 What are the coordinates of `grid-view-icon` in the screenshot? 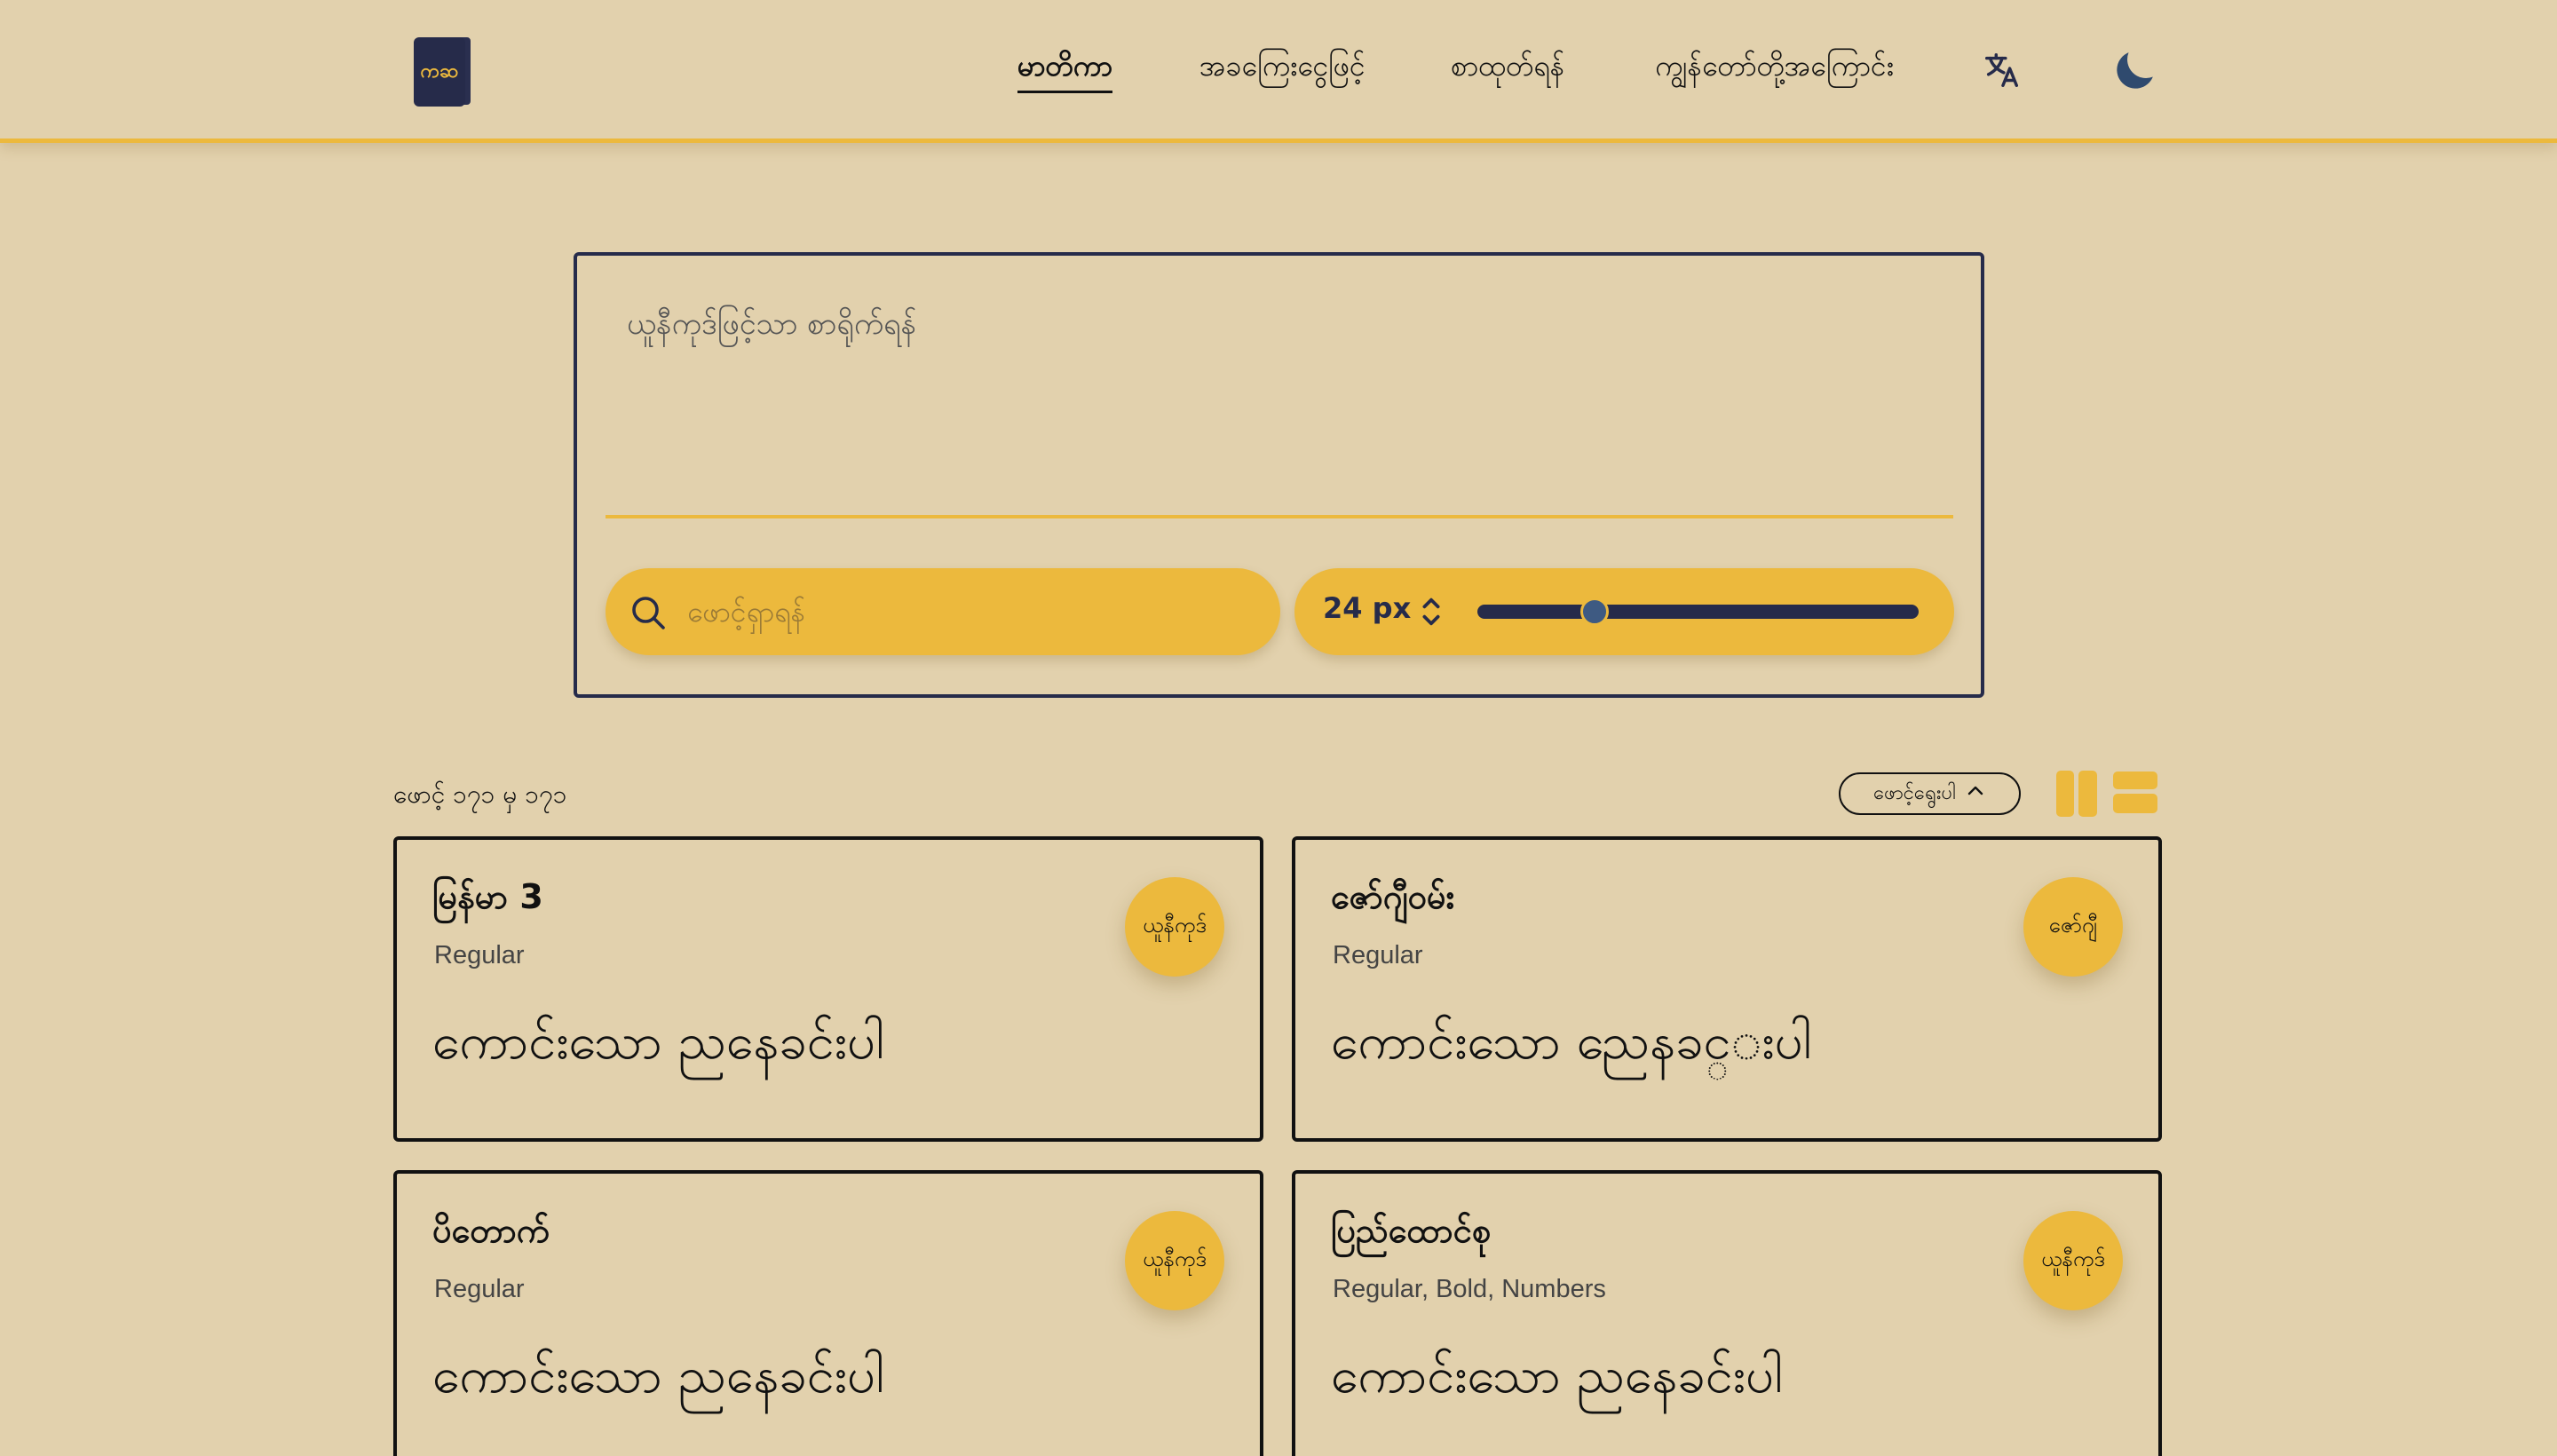 It's located at (2076, 794).